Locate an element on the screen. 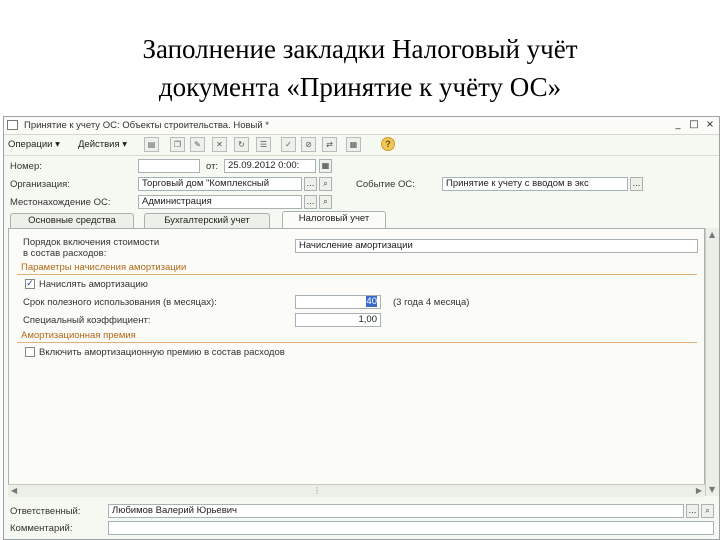  tab-accounting: Бухгалтерский учет is located at coordinates (207, 220).